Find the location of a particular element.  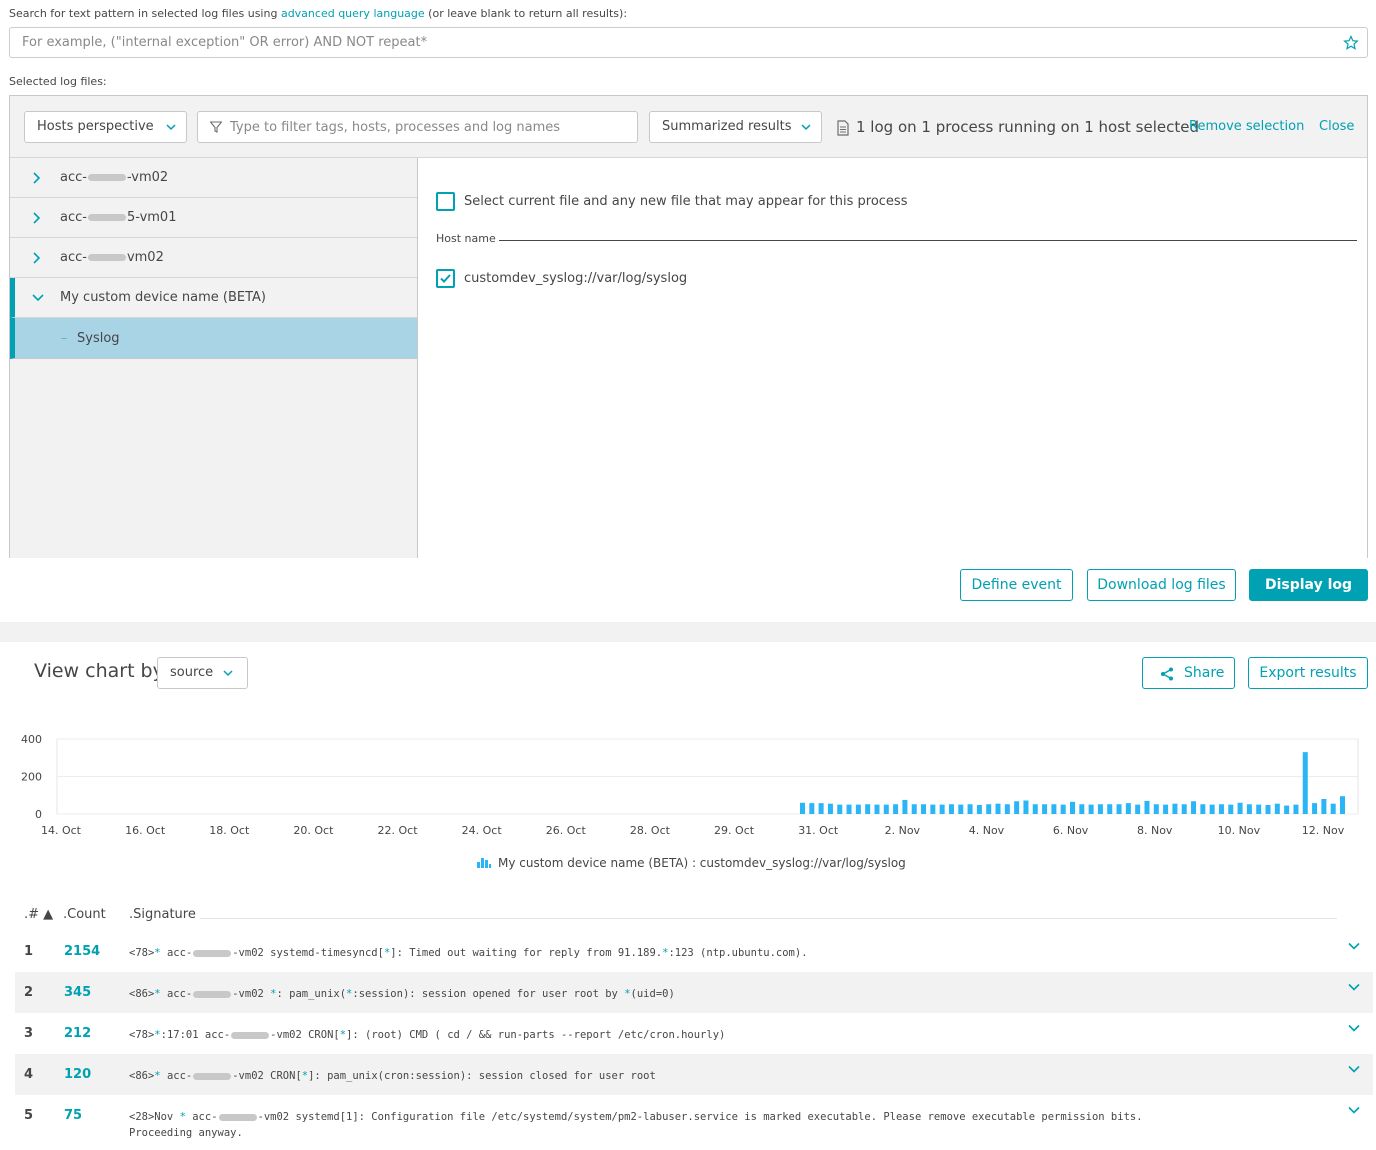

y-tick-label: 400 is located at coordinates (31, 739).